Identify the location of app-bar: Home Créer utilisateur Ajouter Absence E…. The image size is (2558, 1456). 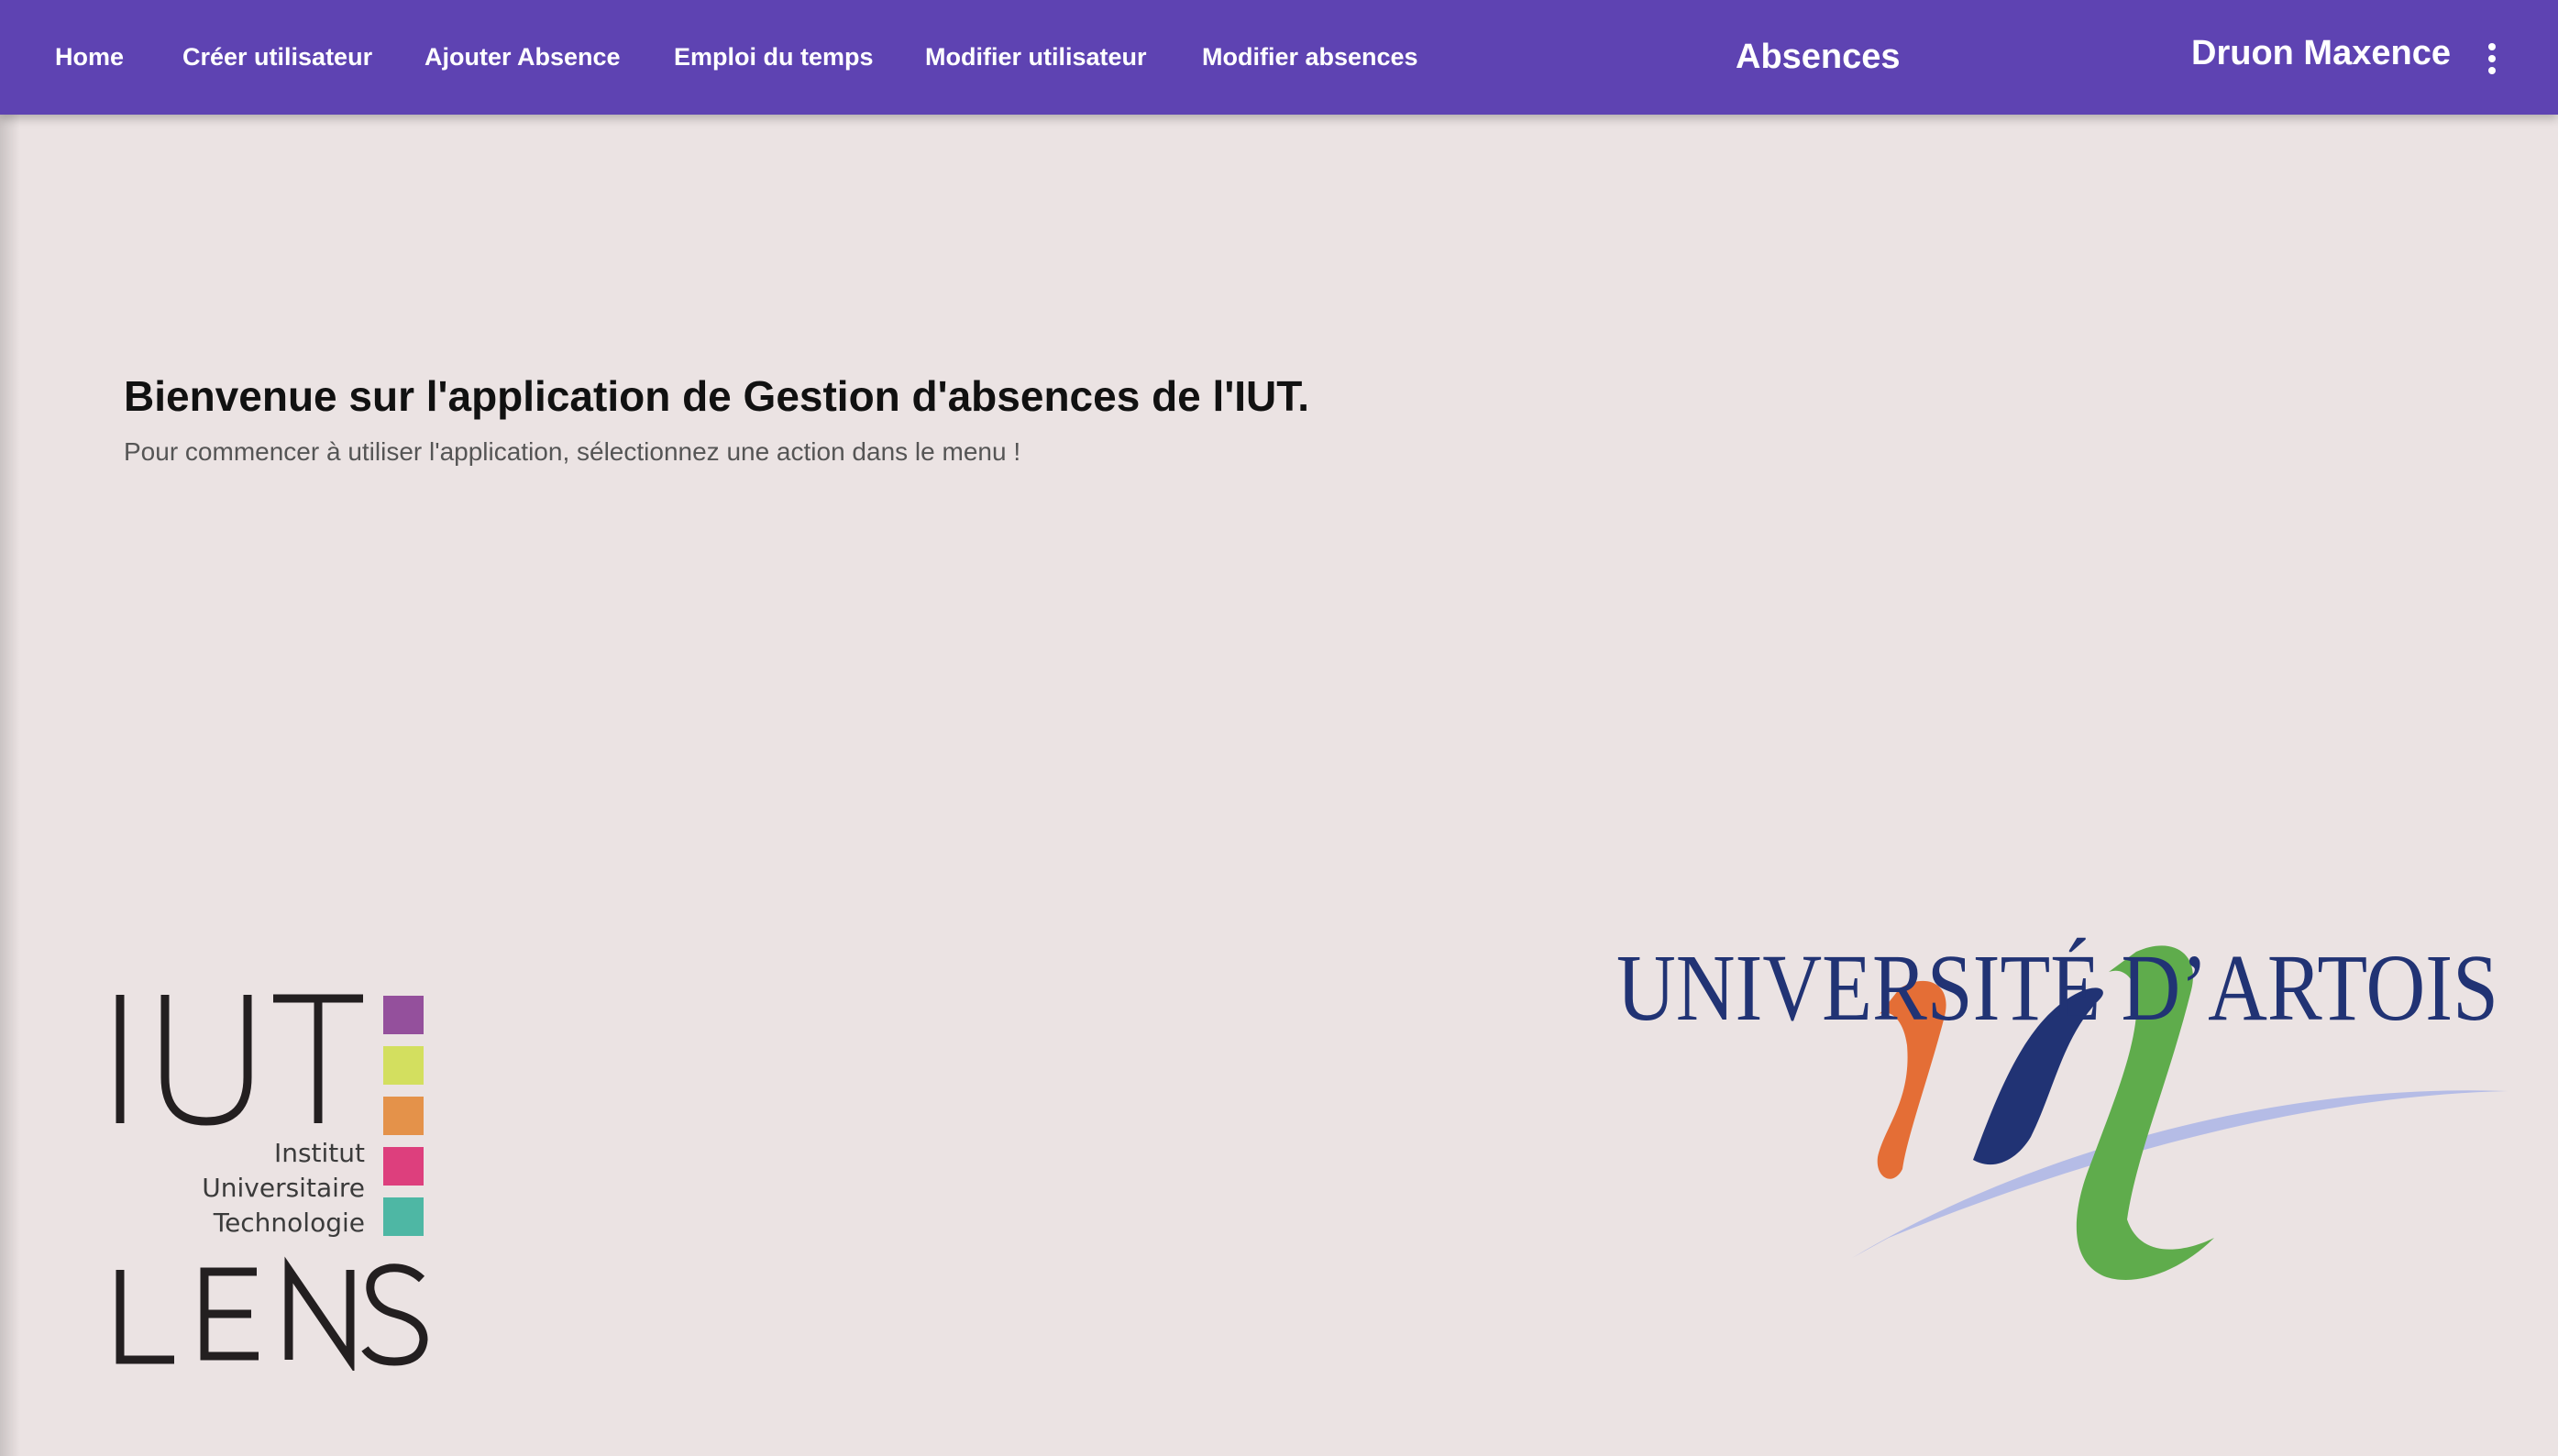
(1279, 57).